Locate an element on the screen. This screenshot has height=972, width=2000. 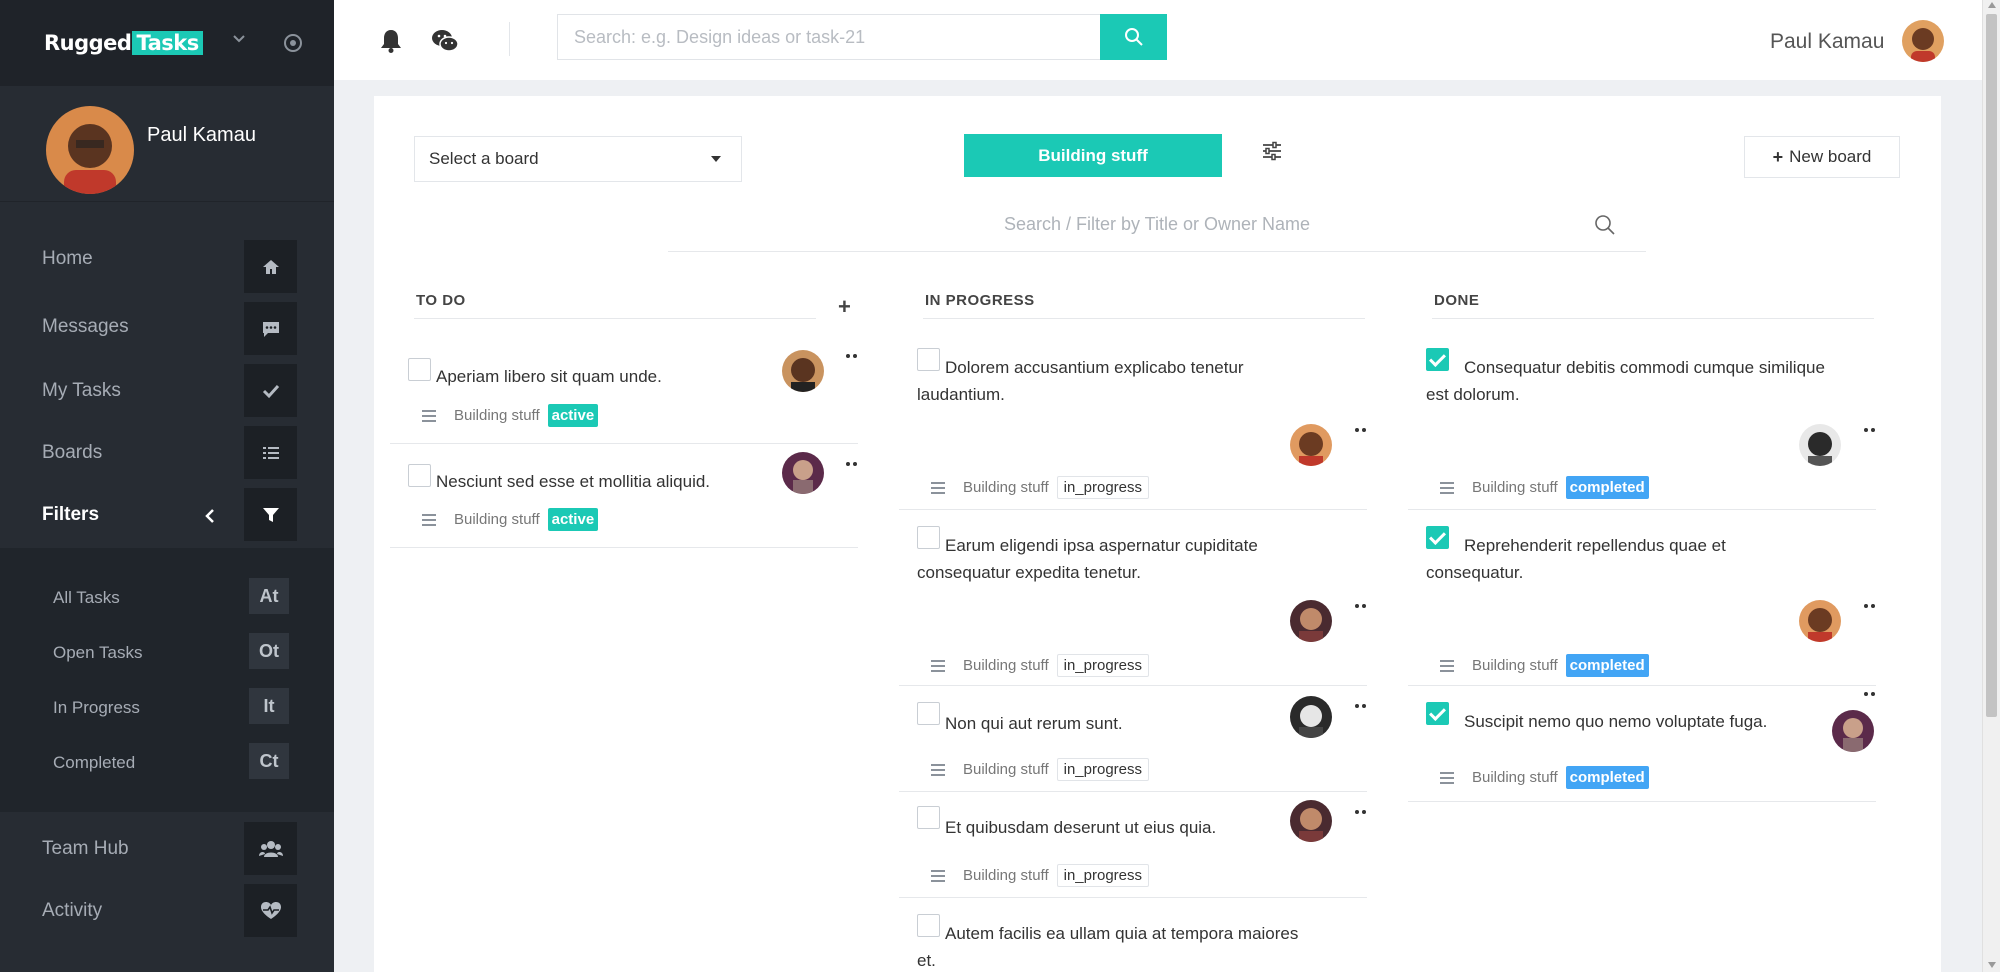
scroll-down-arrow is located at coordinates (1992, 965).